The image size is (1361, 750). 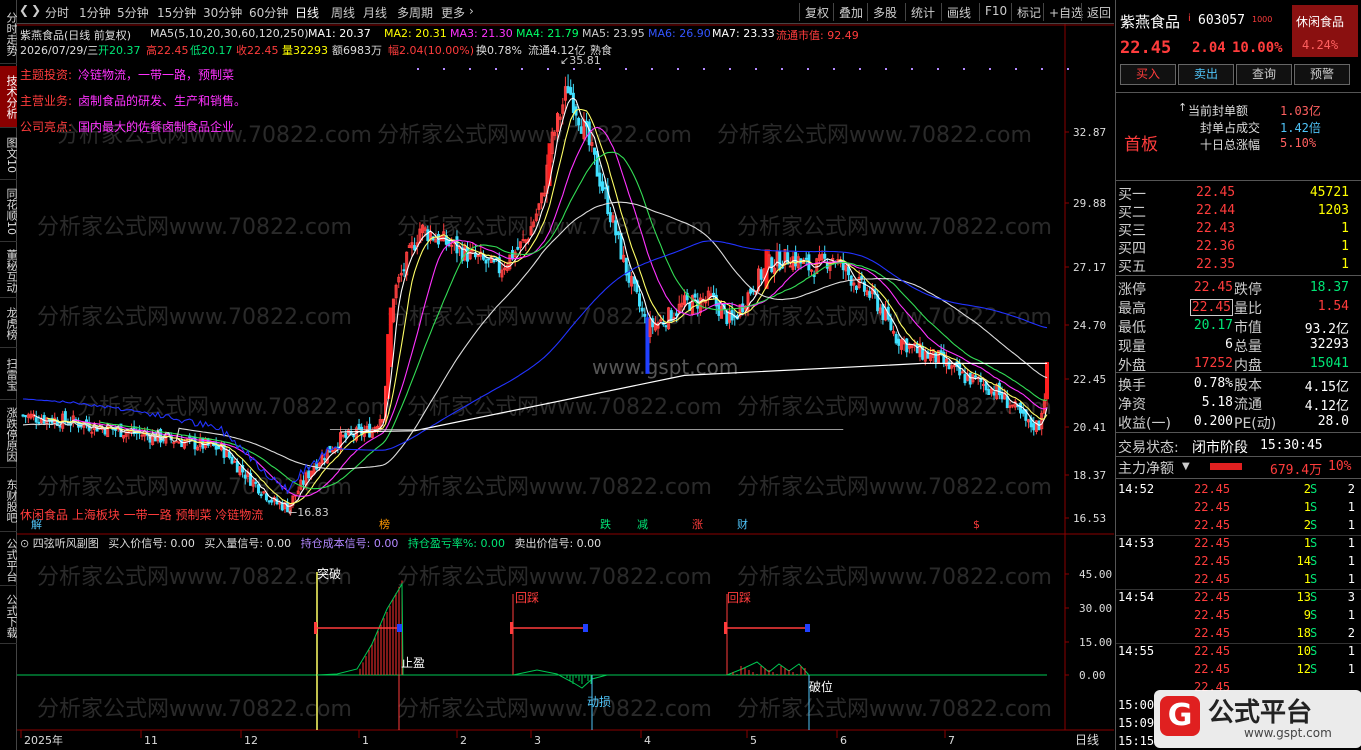 What do you see at coordinates (8, 97) in the screenshot?
I see `left-tab-1: 技术分析` at bounding box center [8, 97].